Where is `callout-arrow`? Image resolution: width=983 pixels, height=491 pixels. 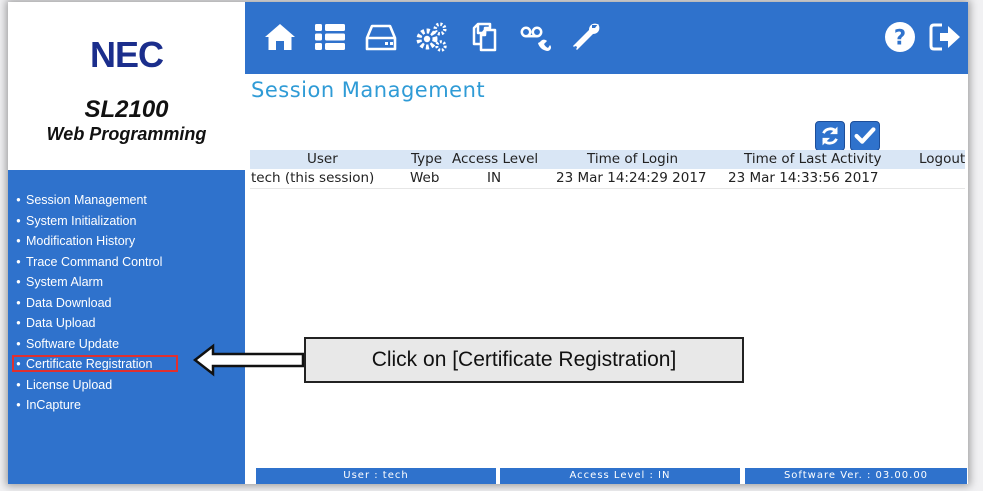
callout-arrow is located at coordinates (249, 360).